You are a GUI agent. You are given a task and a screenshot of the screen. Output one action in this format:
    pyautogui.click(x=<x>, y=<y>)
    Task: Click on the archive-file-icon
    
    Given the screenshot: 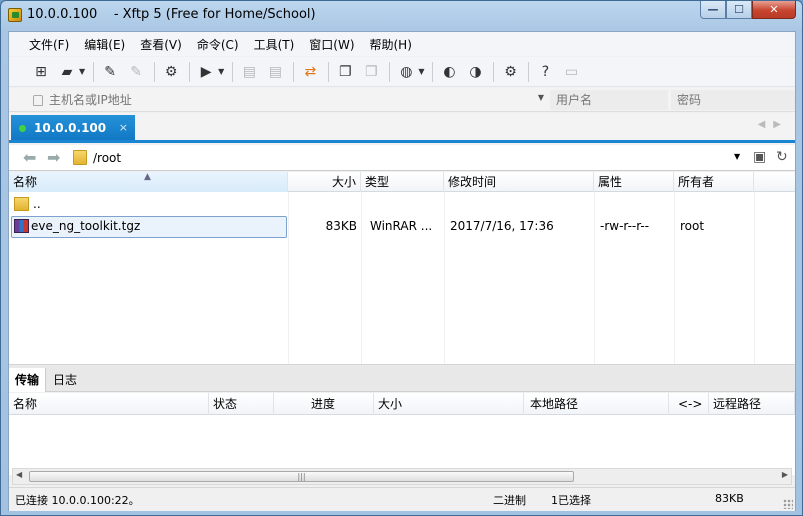 What is the action you would take?
    pyautogui.click(x=21, y=226)
    